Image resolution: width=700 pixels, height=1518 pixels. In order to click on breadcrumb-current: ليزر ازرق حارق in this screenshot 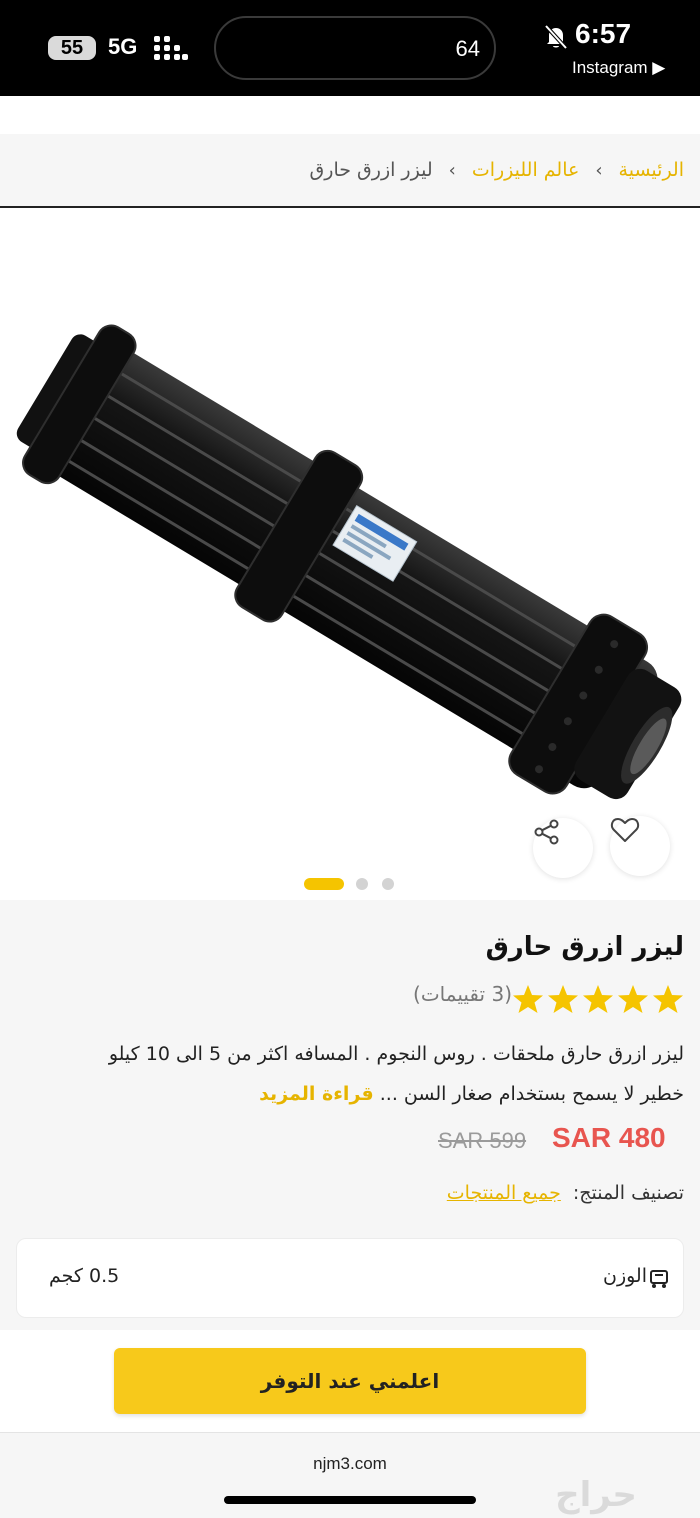, I will do `click(371, 170)`.